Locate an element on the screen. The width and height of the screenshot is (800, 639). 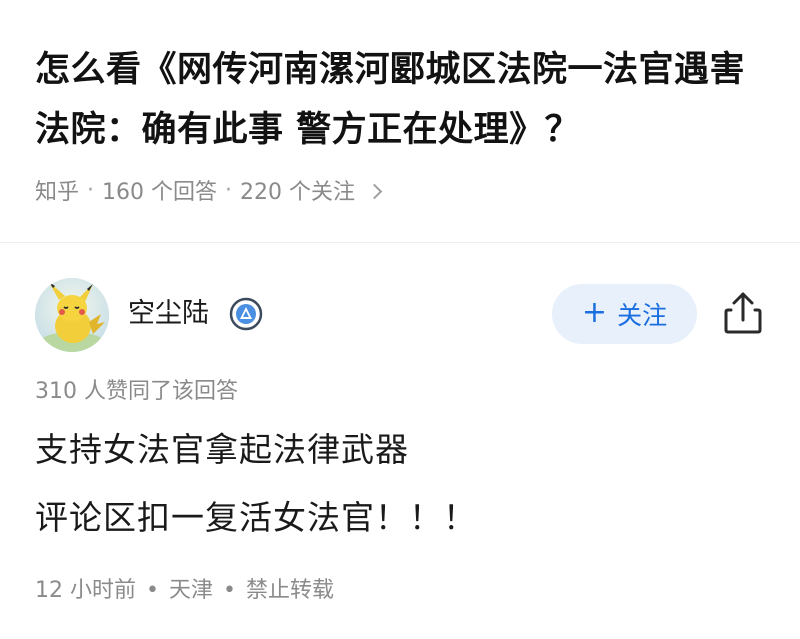
author-row: 空尘陆 + 关注 is located at coordinates (400, 316).